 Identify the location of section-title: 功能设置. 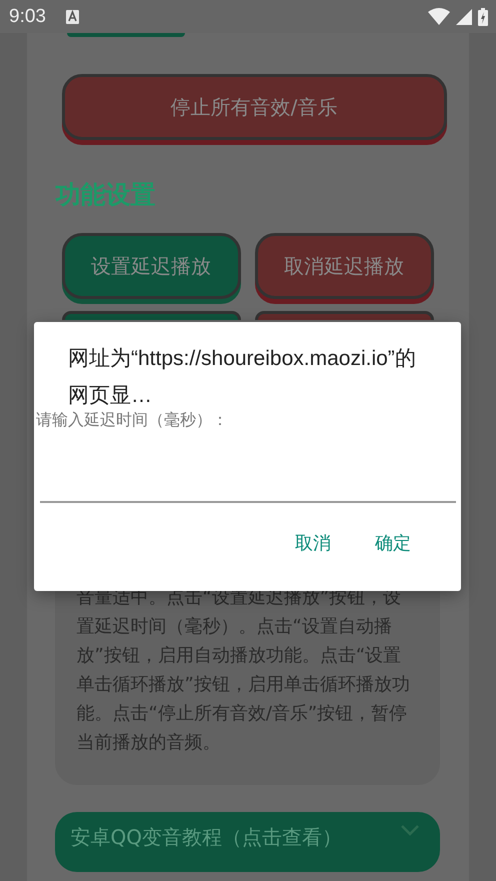
(106, 195).